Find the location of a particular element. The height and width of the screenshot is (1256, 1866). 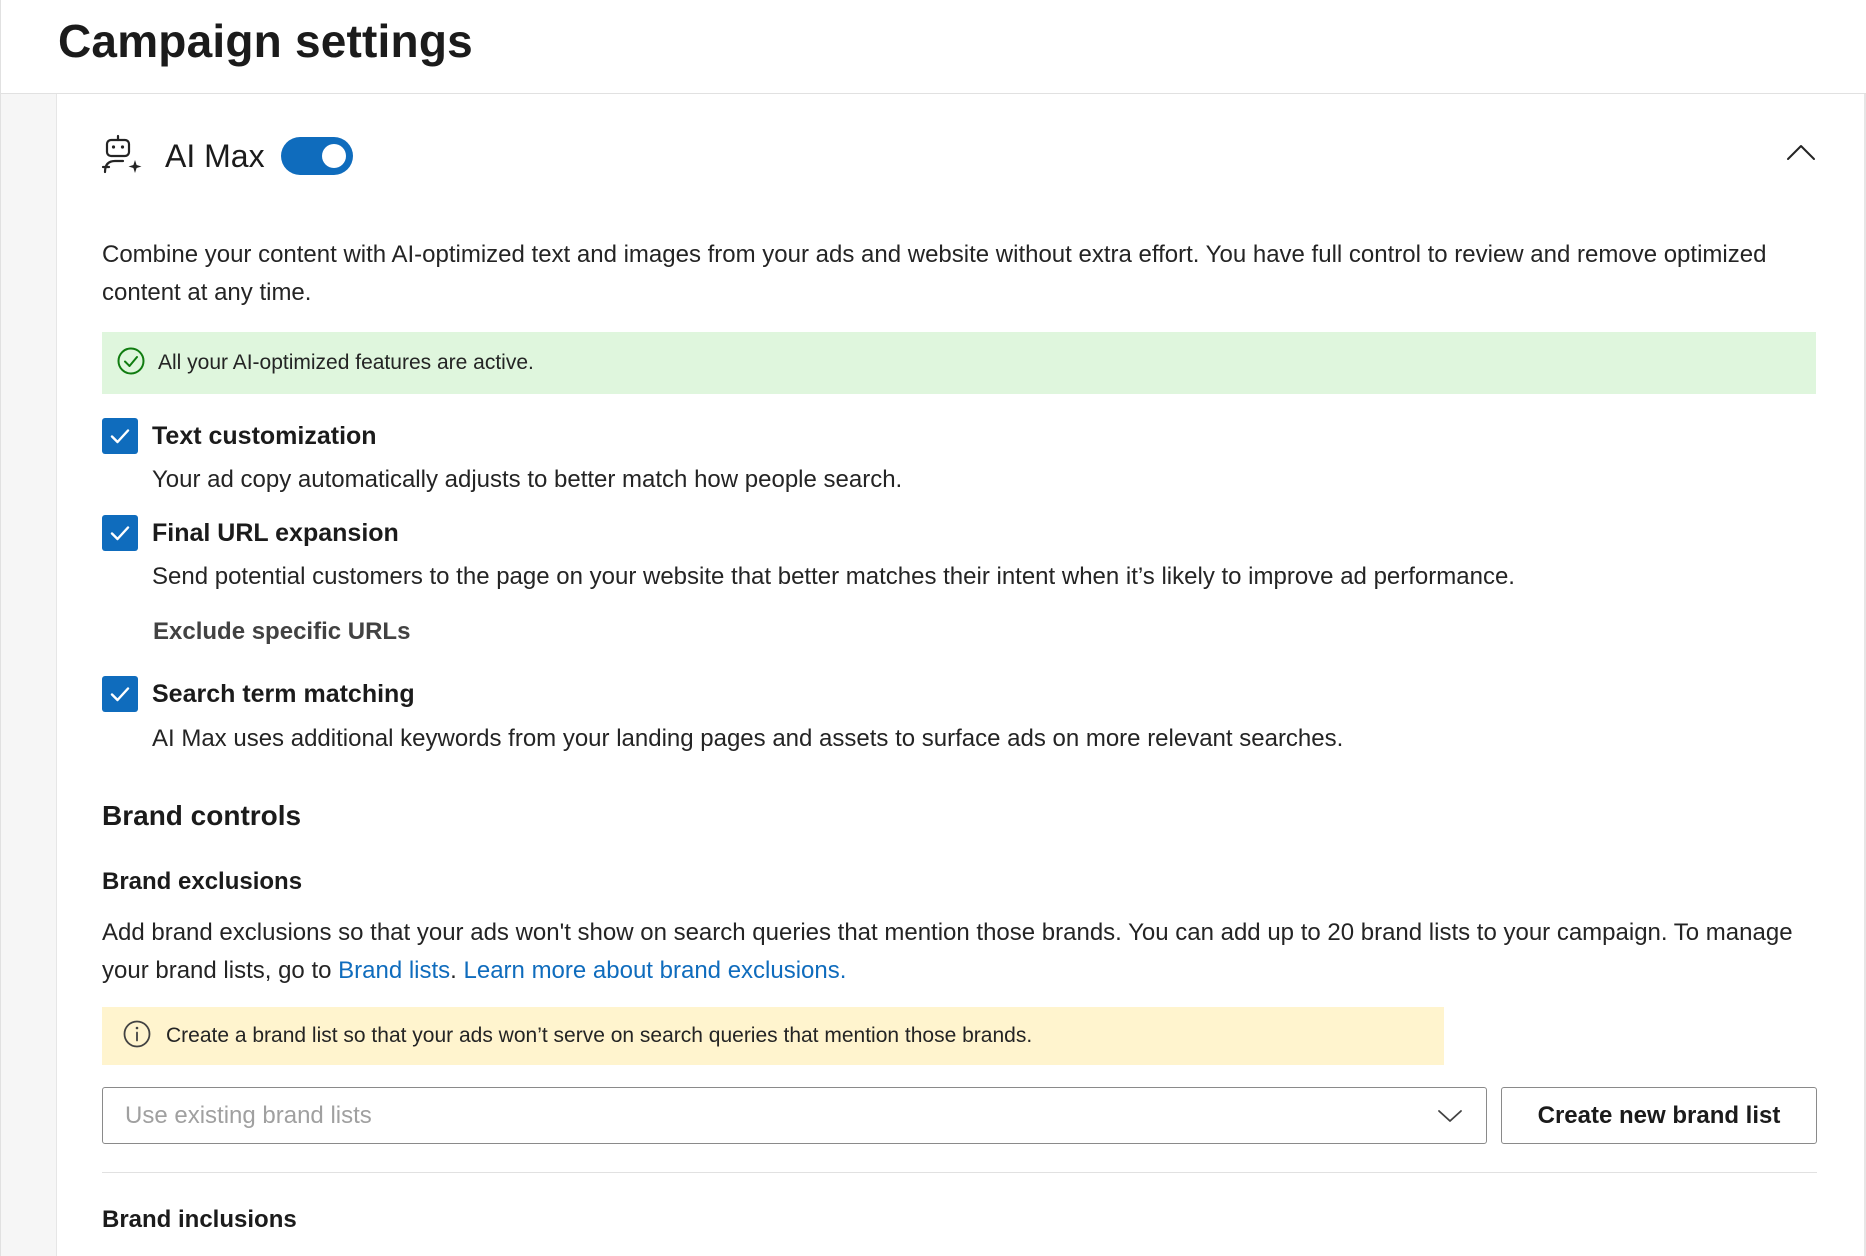

search-term-matching-checkbox is located at coordinates (120, 694).